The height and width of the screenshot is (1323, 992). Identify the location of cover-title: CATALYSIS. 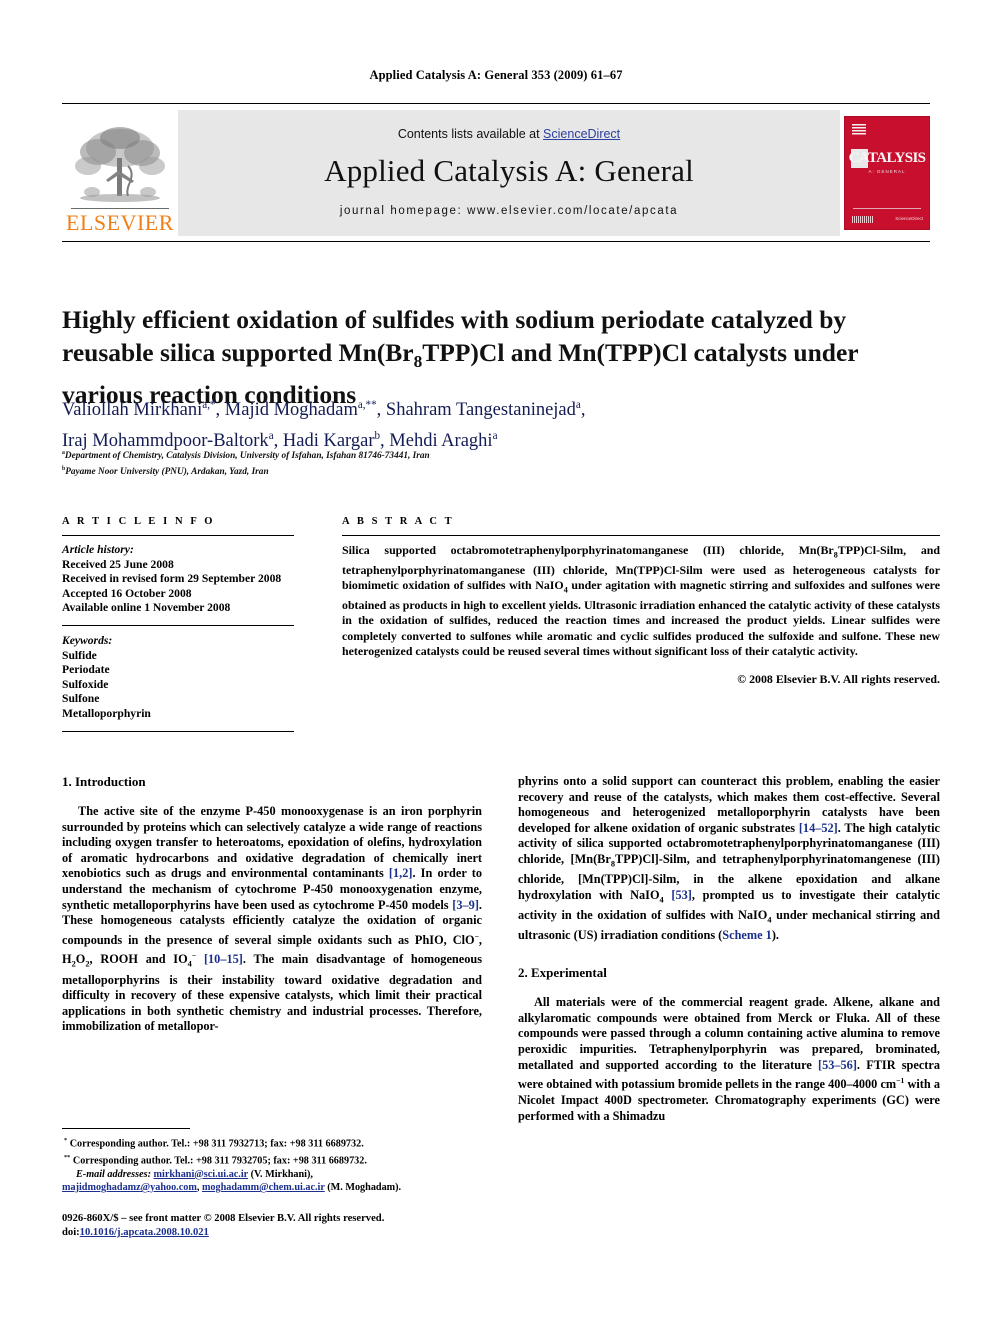
(887, 158).